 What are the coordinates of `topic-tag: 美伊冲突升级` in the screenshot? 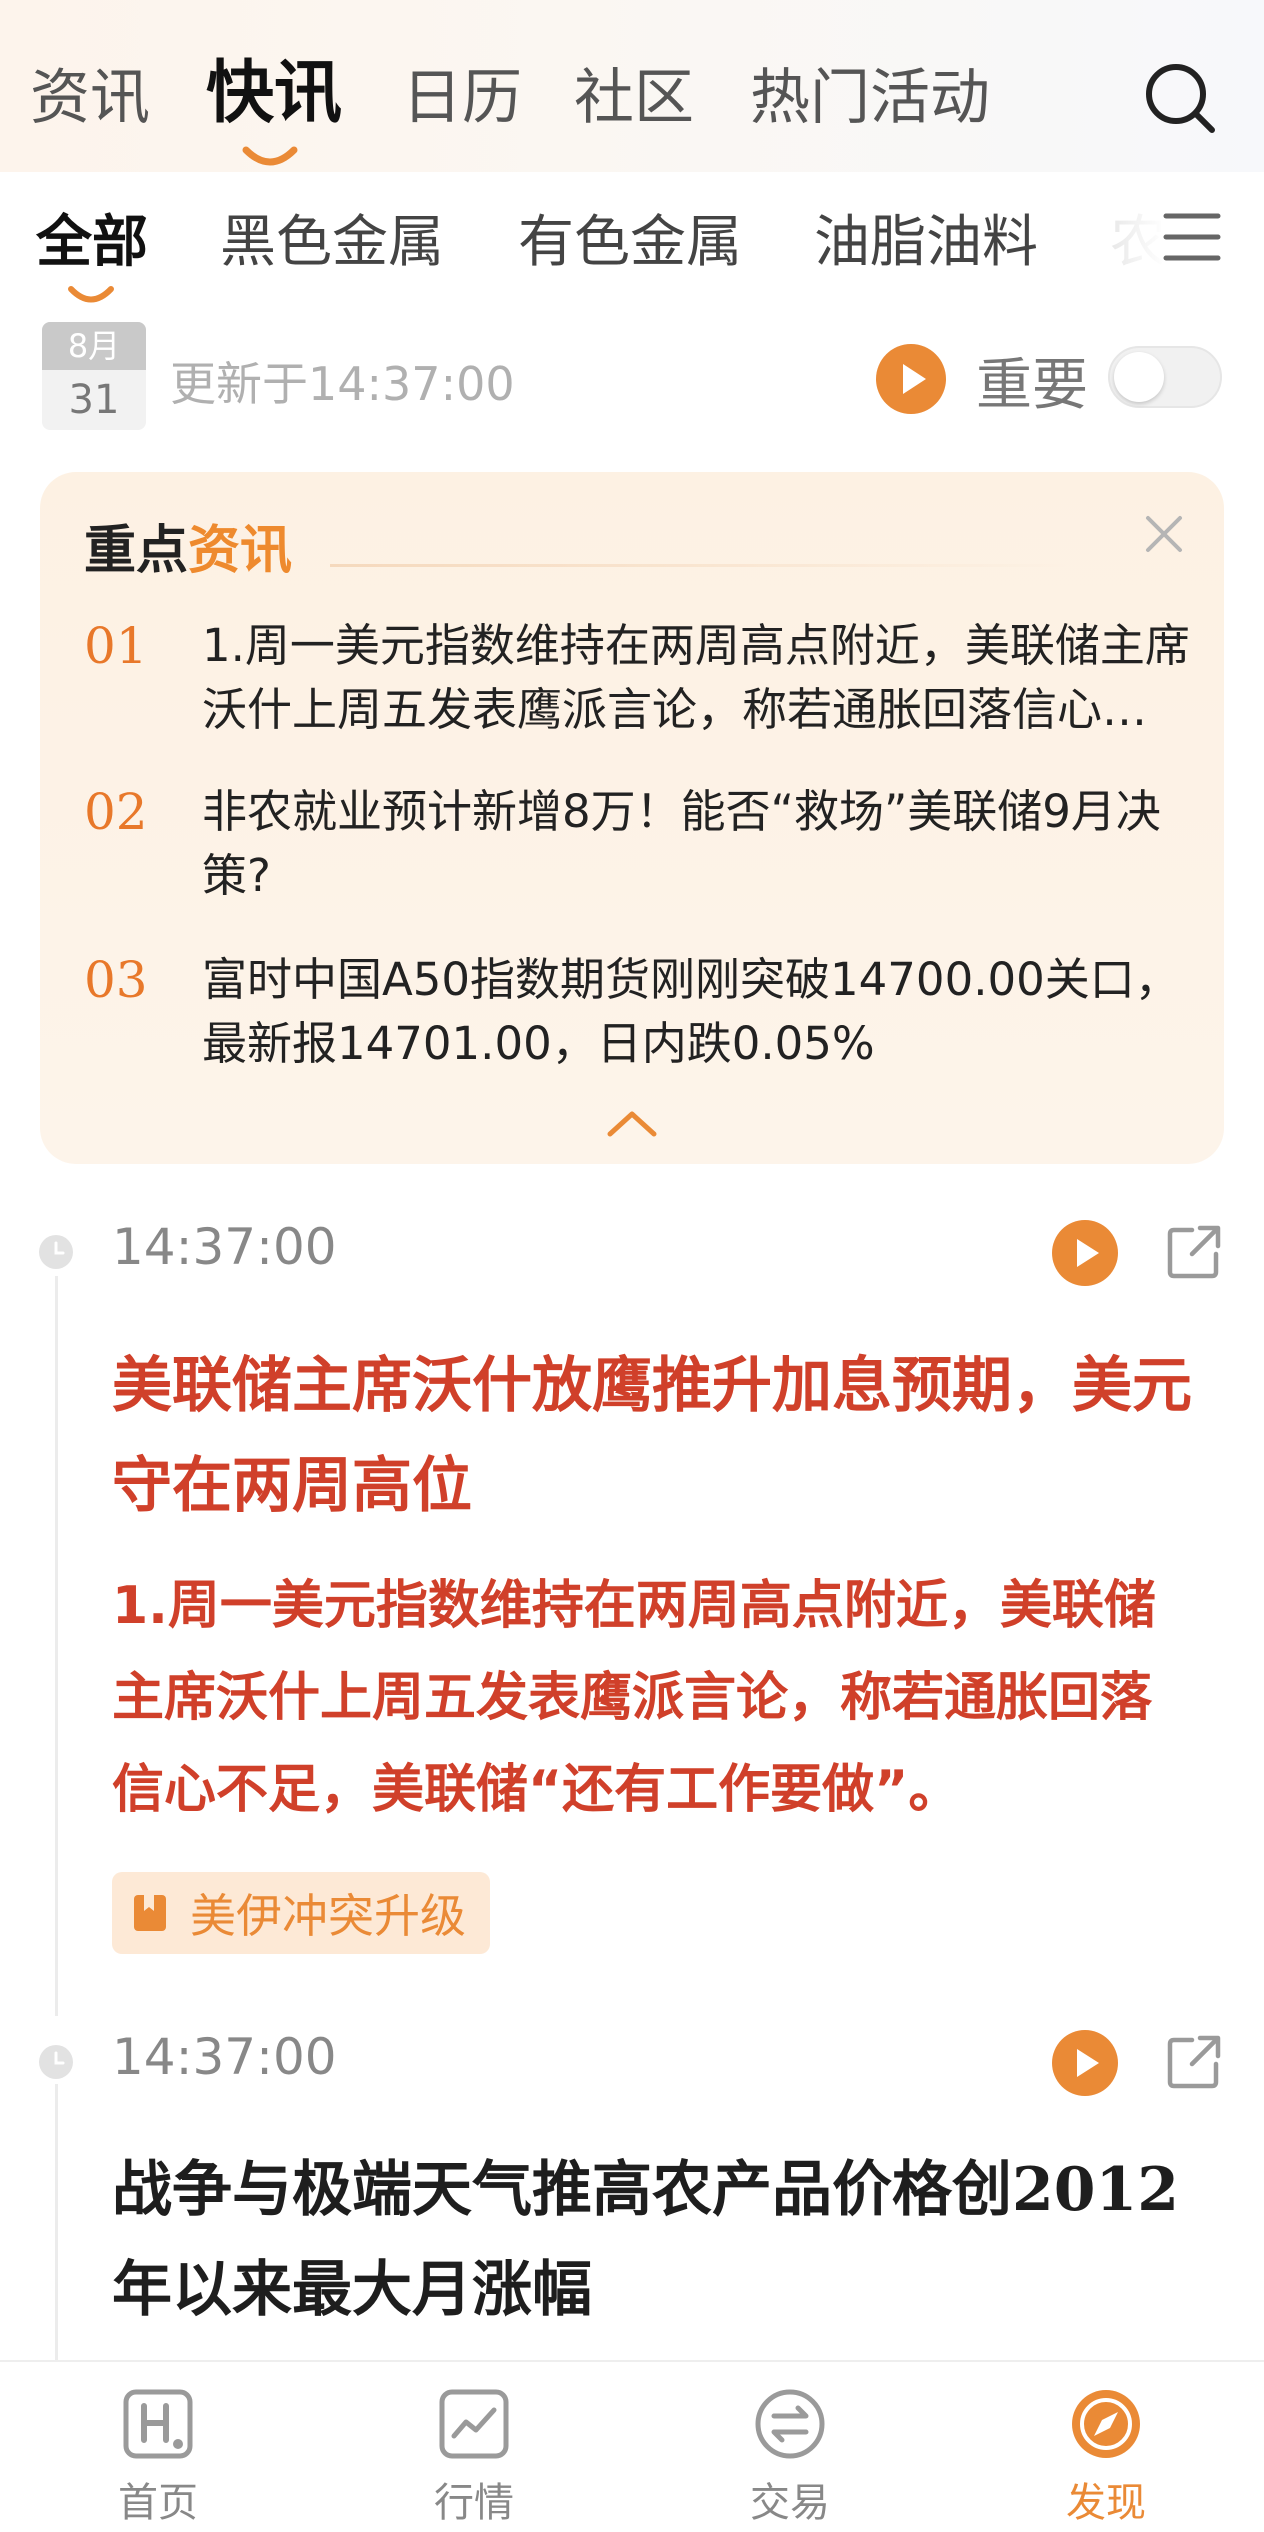 It's located at (301, 1913).